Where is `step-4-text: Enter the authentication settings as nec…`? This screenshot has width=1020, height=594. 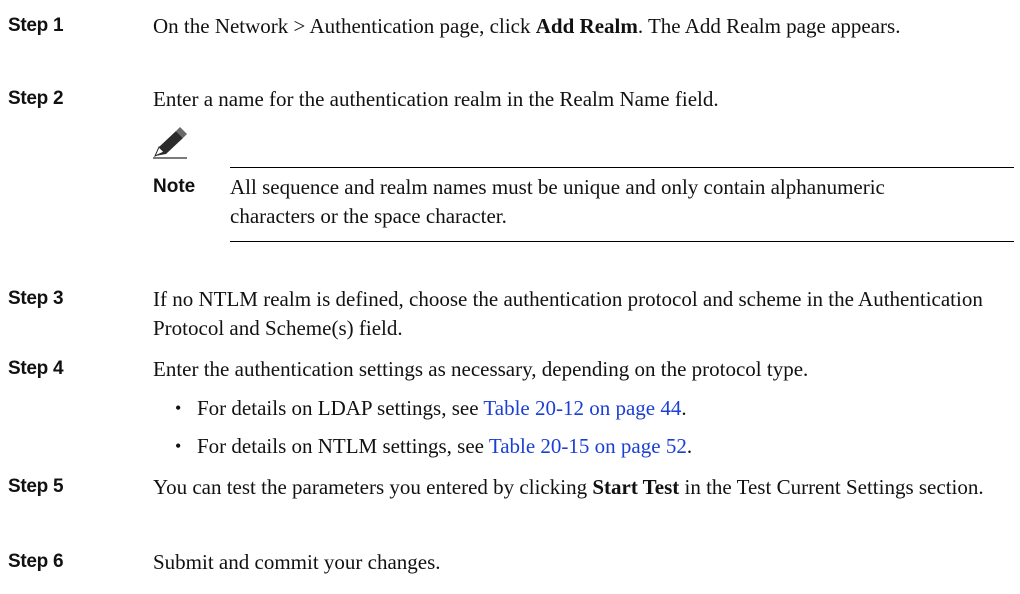
step-4-text: Enter the authentication settings as nec… is located at coordinates (481, 369).